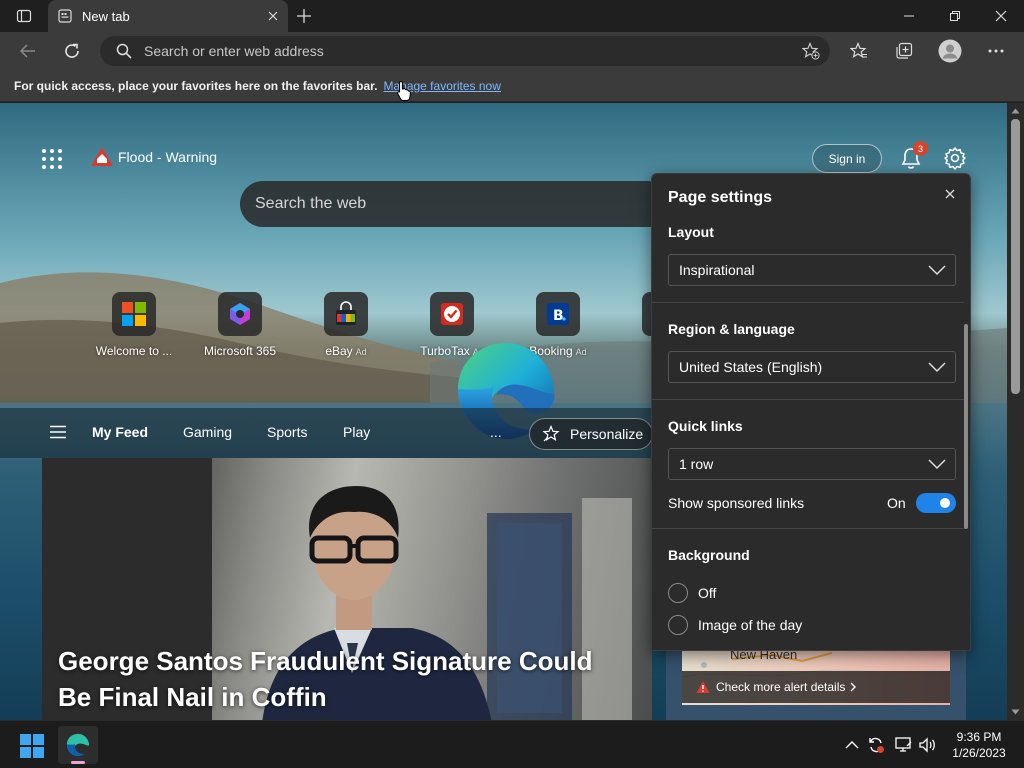 Image resolution: width=1024 pixels, height=768 pixels. Describe the element at coordinates (896, 503) in the screenshot. I see `sponsored-links-state: On` at that location.